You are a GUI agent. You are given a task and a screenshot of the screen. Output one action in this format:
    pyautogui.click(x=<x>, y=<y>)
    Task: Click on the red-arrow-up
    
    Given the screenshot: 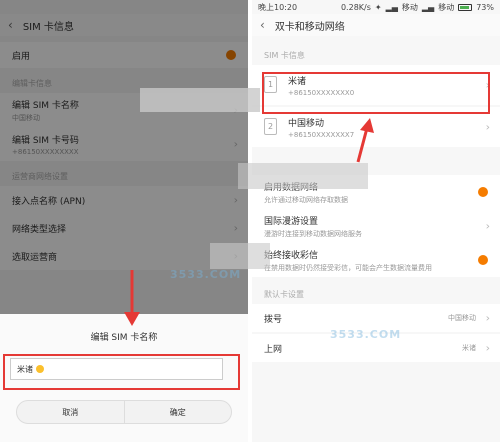 What is the action you would take?
    pyautogui.click(x=365, y=140)
    